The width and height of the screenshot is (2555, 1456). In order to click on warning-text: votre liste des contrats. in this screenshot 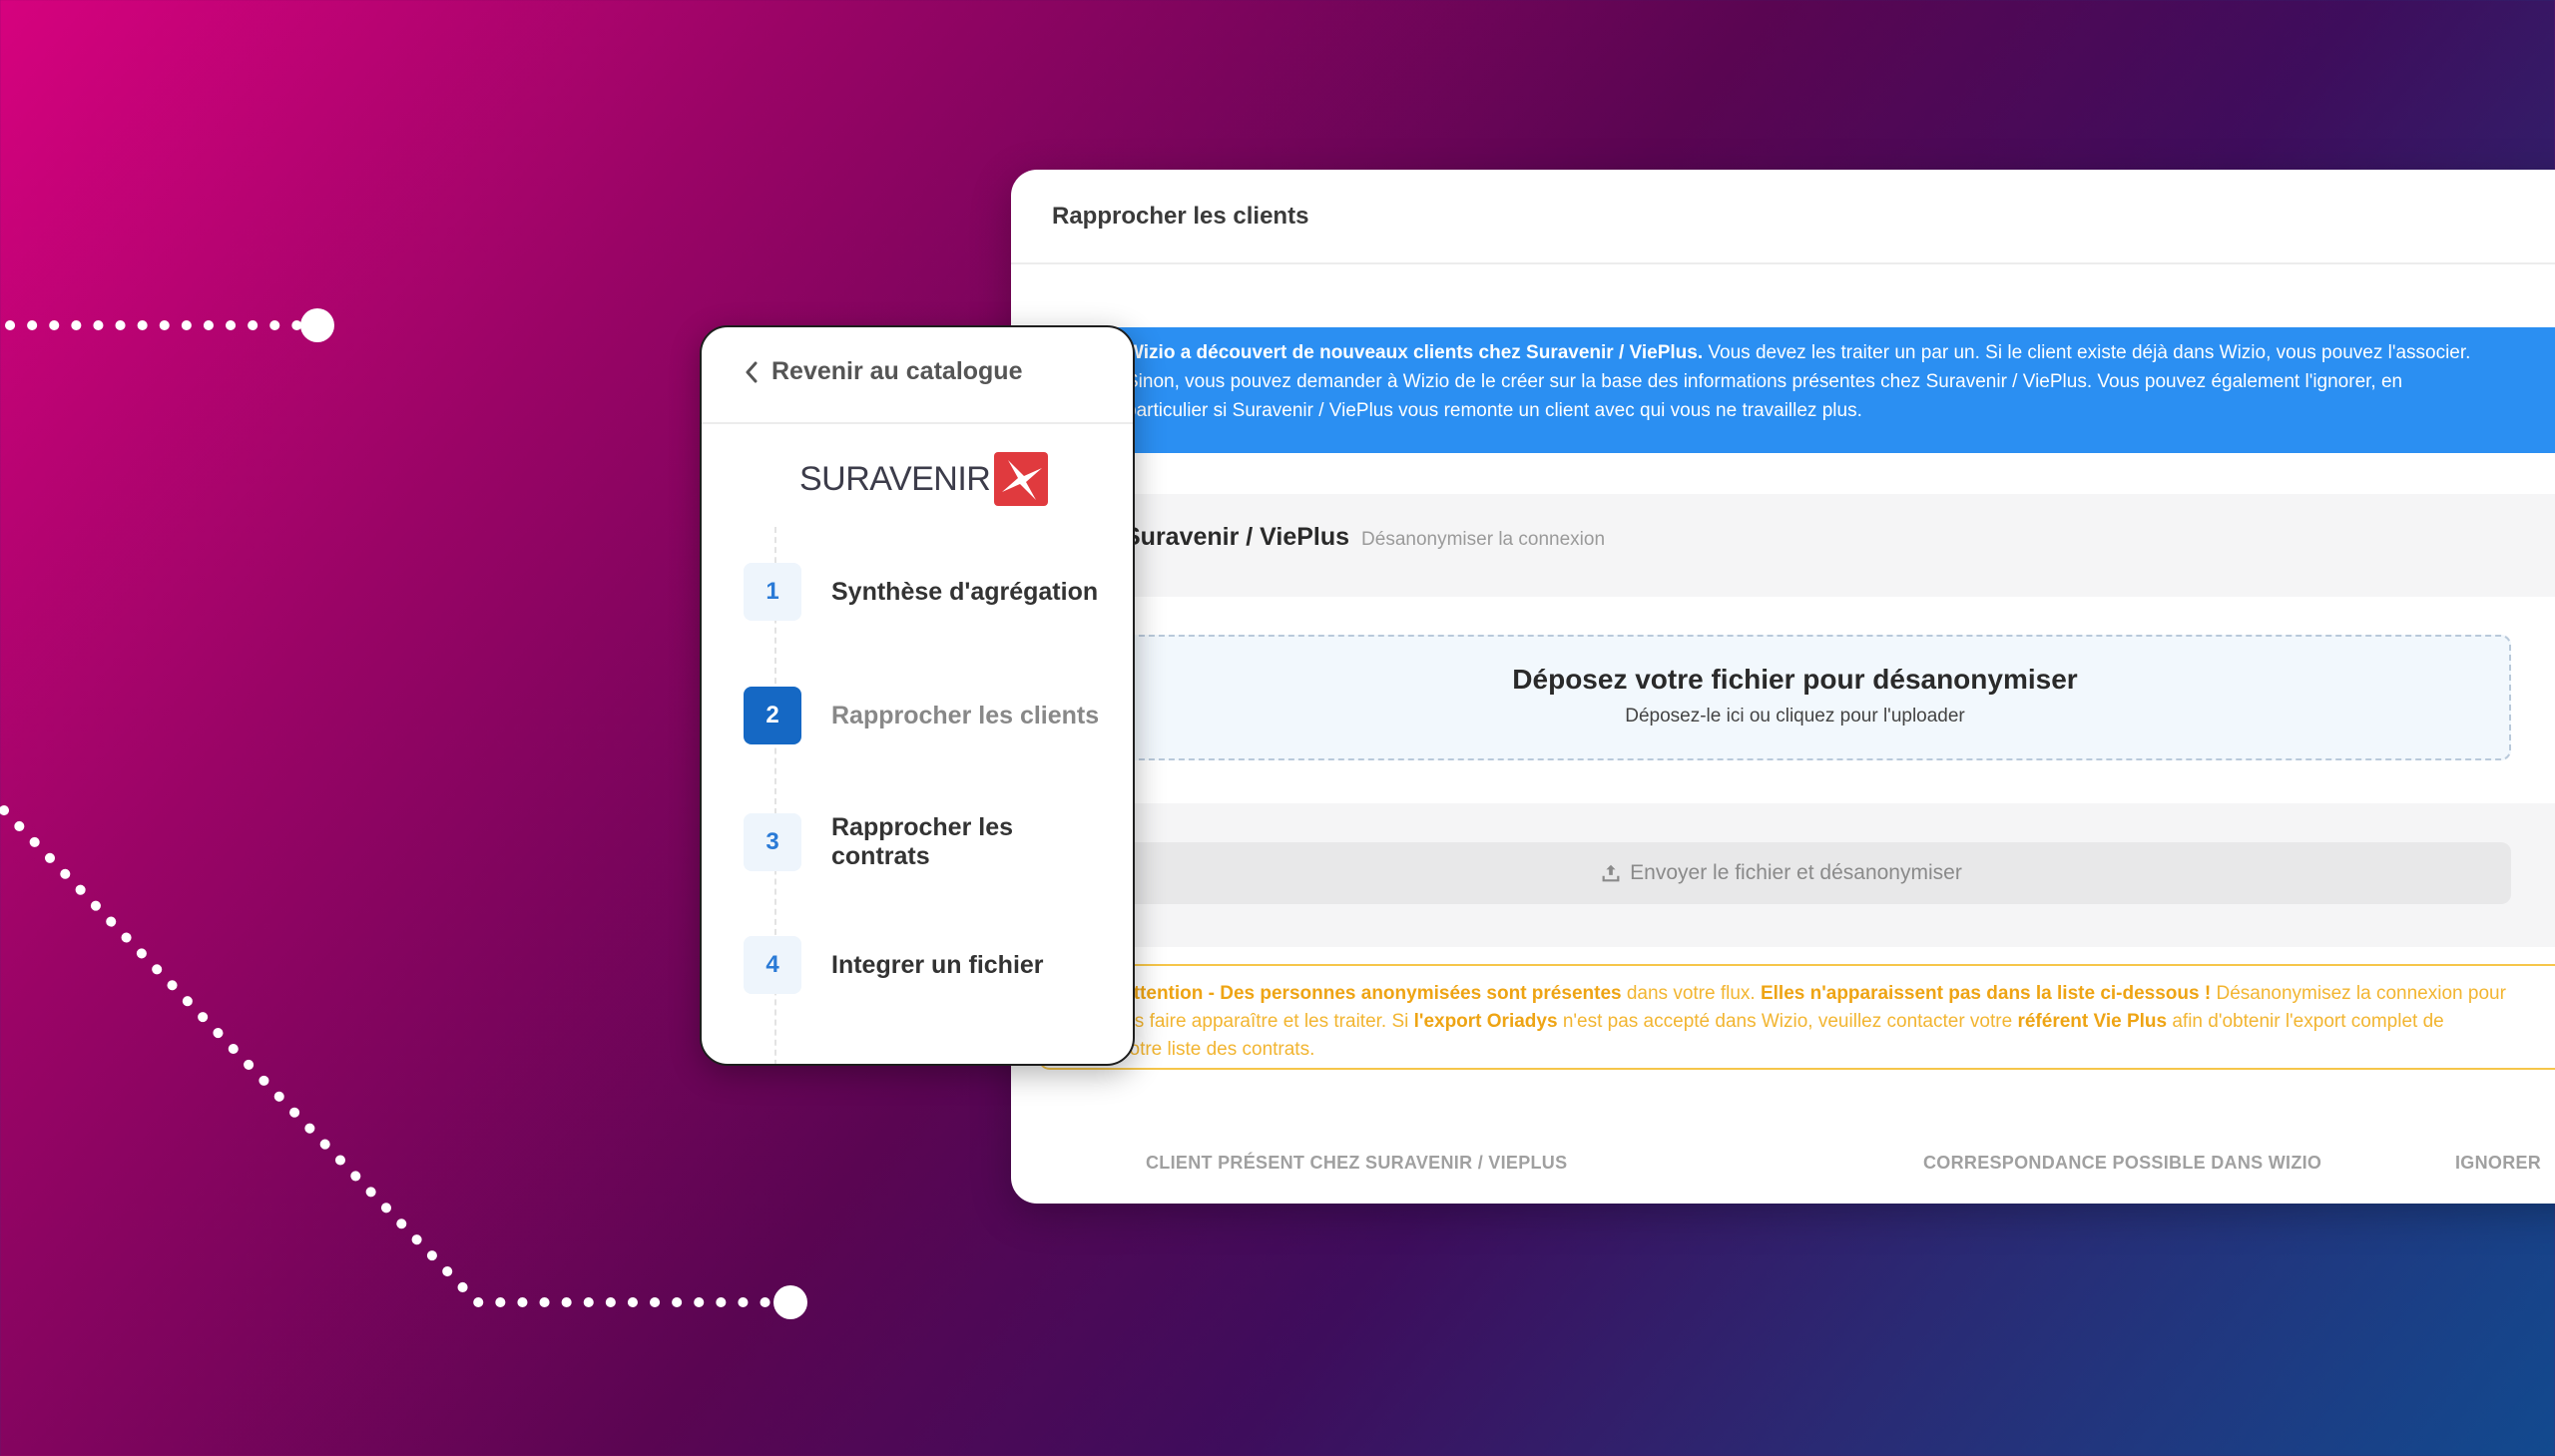, I will do `click(1217, 1049)`.